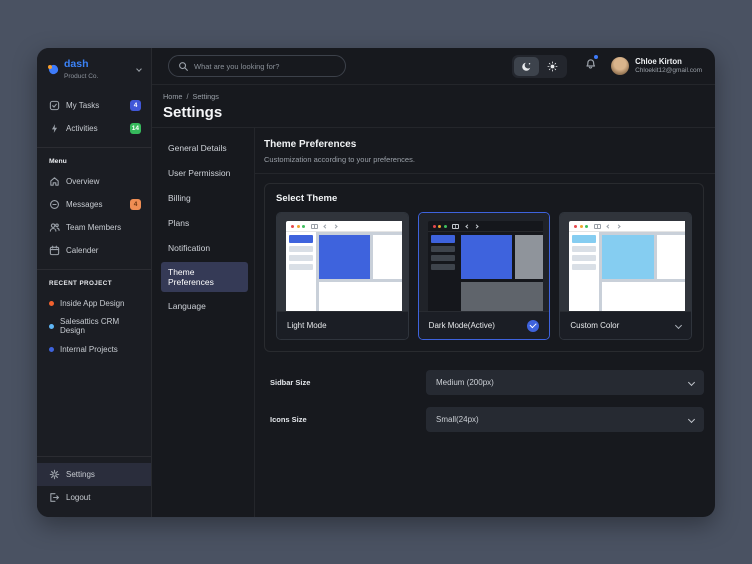 This screenshot has width=752, height=564. What do you see at coordinates (82, 128) in the screenshot?
I see `sidebar-item-label: Activities` at bounding box center [82, 128].